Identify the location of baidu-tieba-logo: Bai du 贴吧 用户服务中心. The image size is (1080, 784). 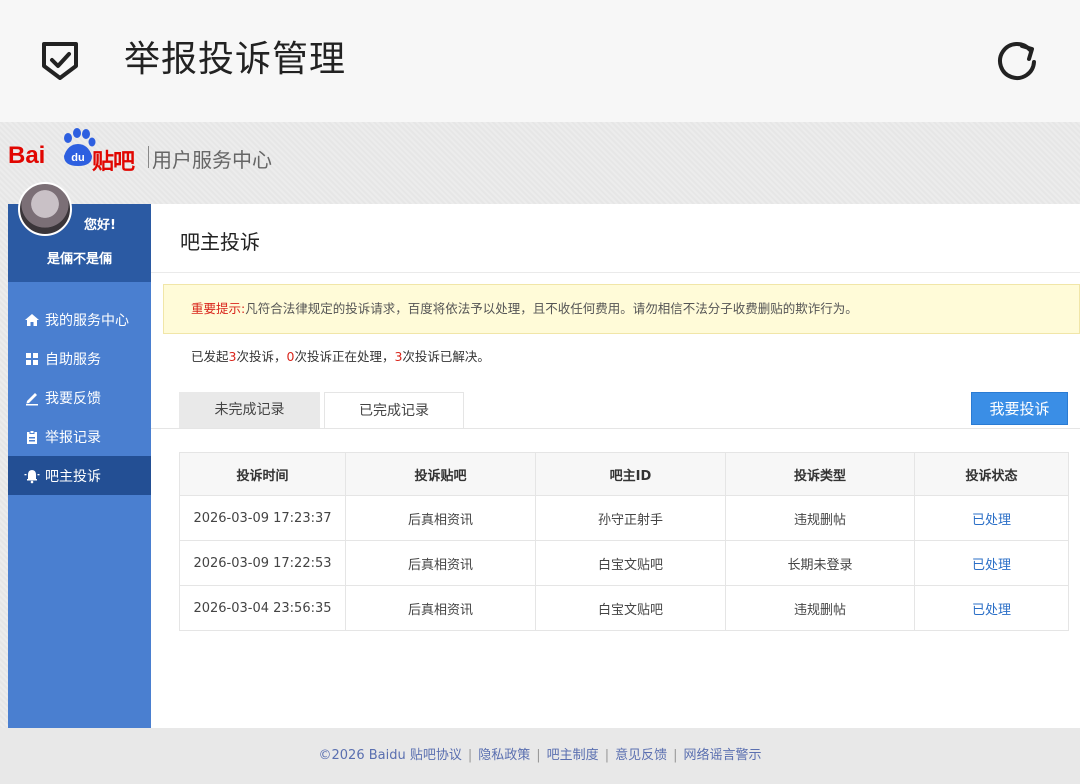
(153, 150).